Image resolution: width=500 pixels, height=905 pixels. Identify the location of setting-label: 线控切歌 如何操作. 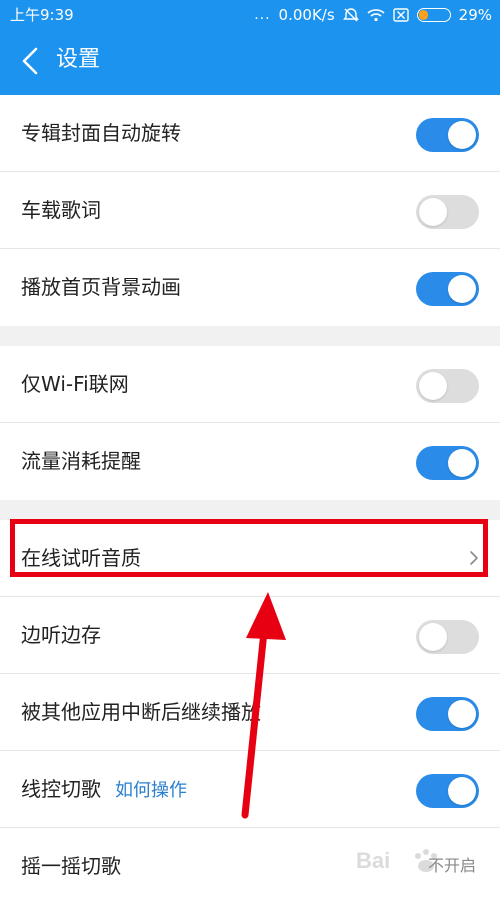
(104, 790).